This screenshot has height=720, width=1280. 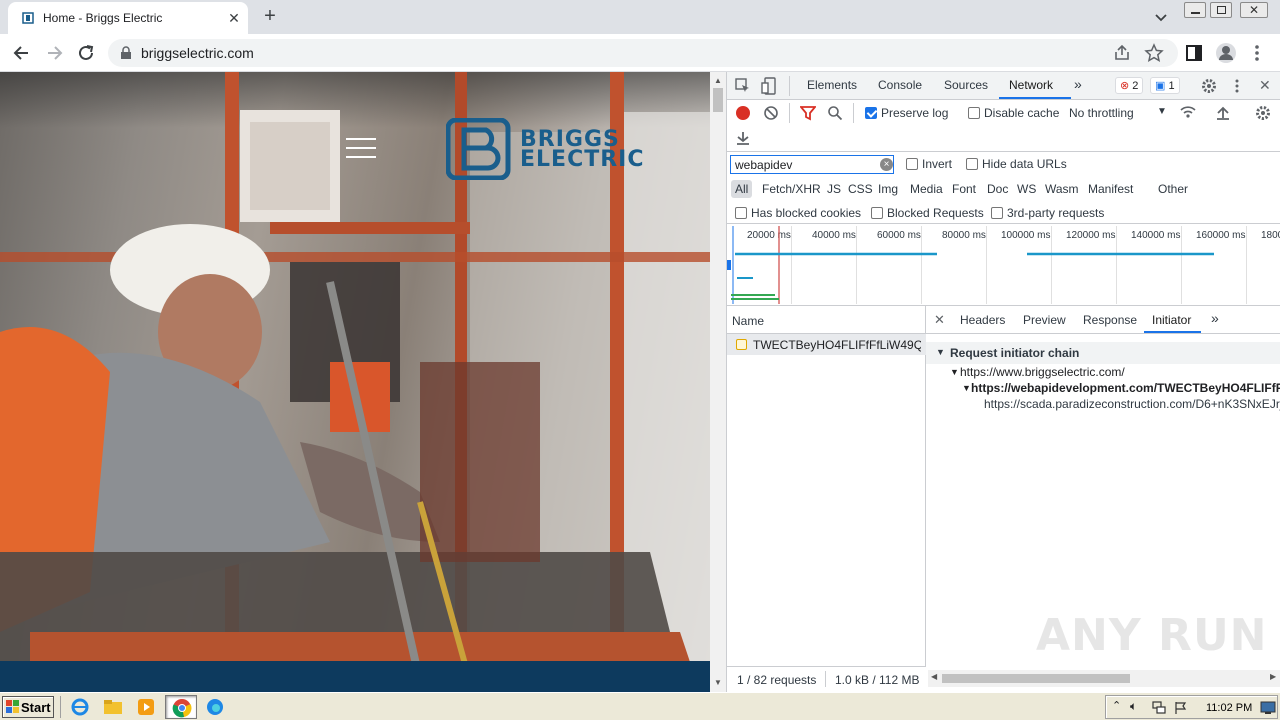 I want to click on tab-preview: Preview, so click(x=1044, y=320).